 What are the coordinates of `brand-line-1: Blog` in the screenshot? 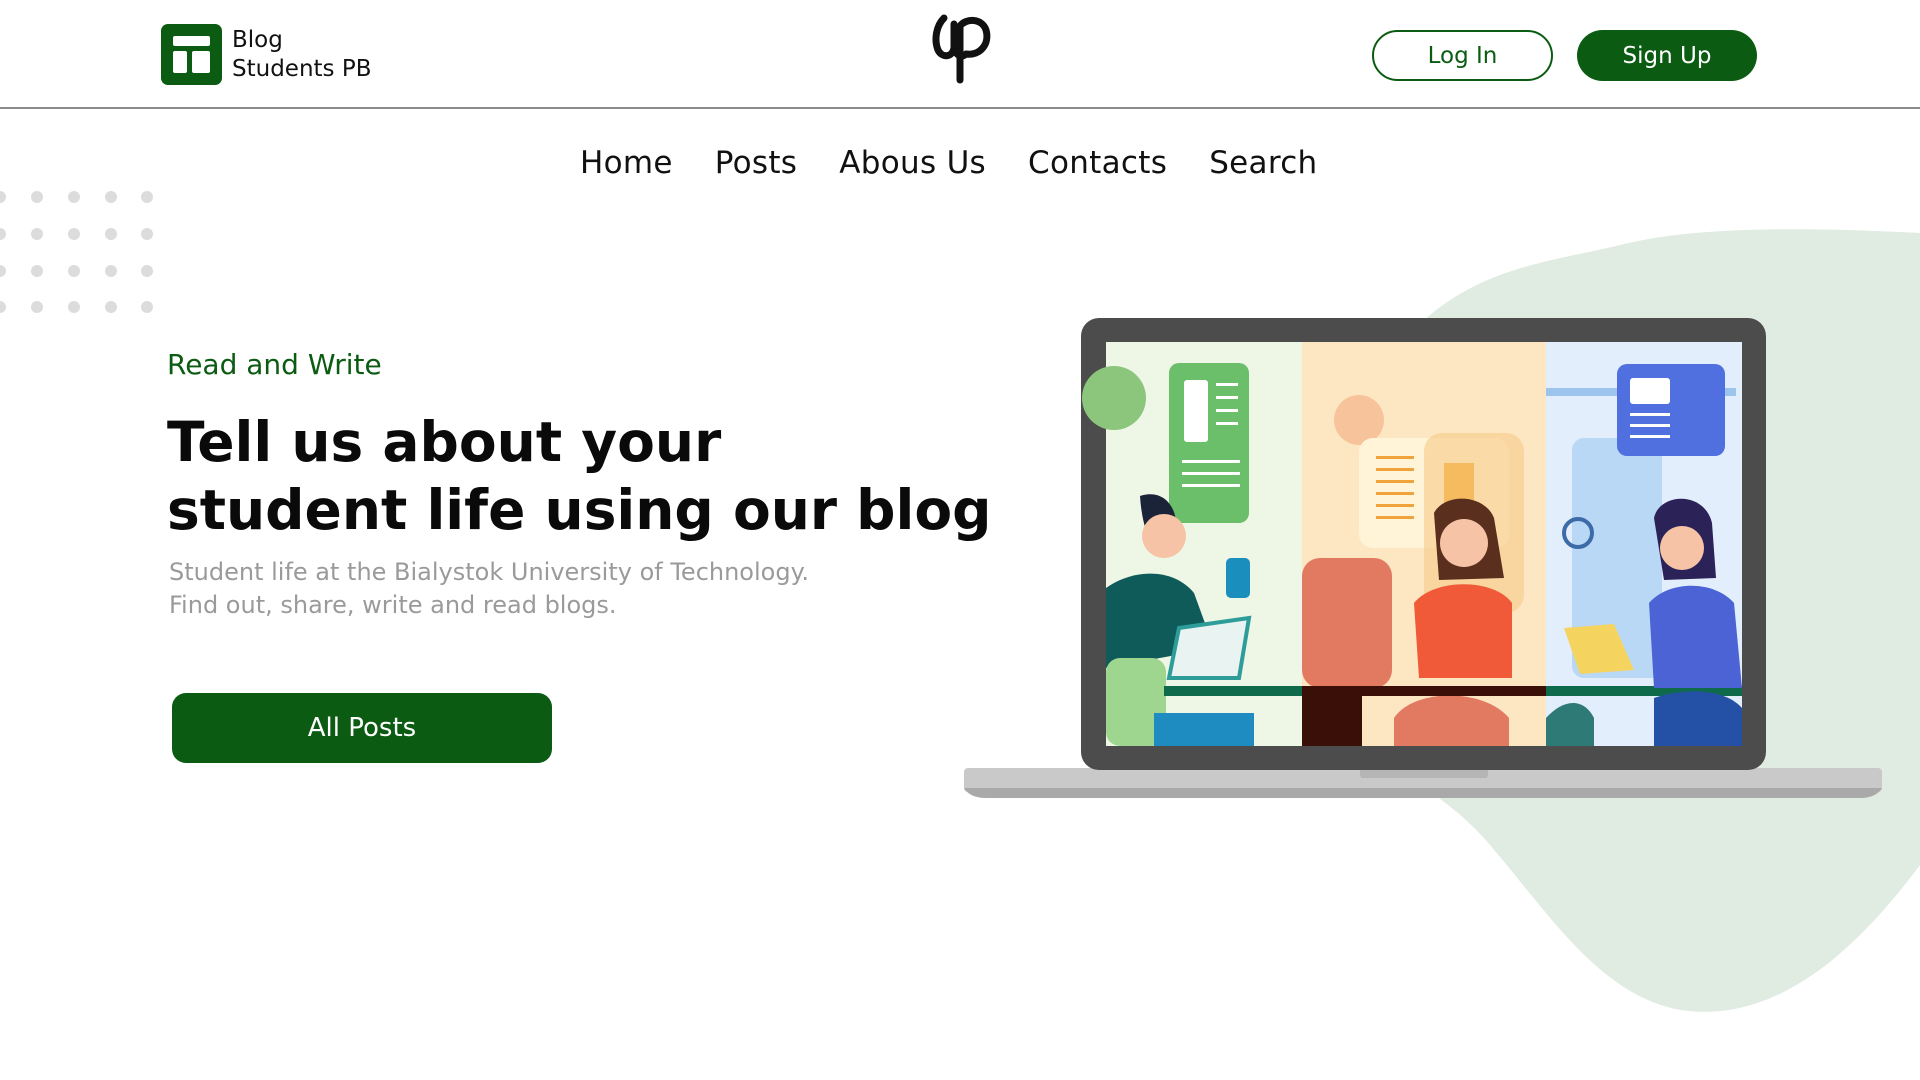 It's located at (257, 40).